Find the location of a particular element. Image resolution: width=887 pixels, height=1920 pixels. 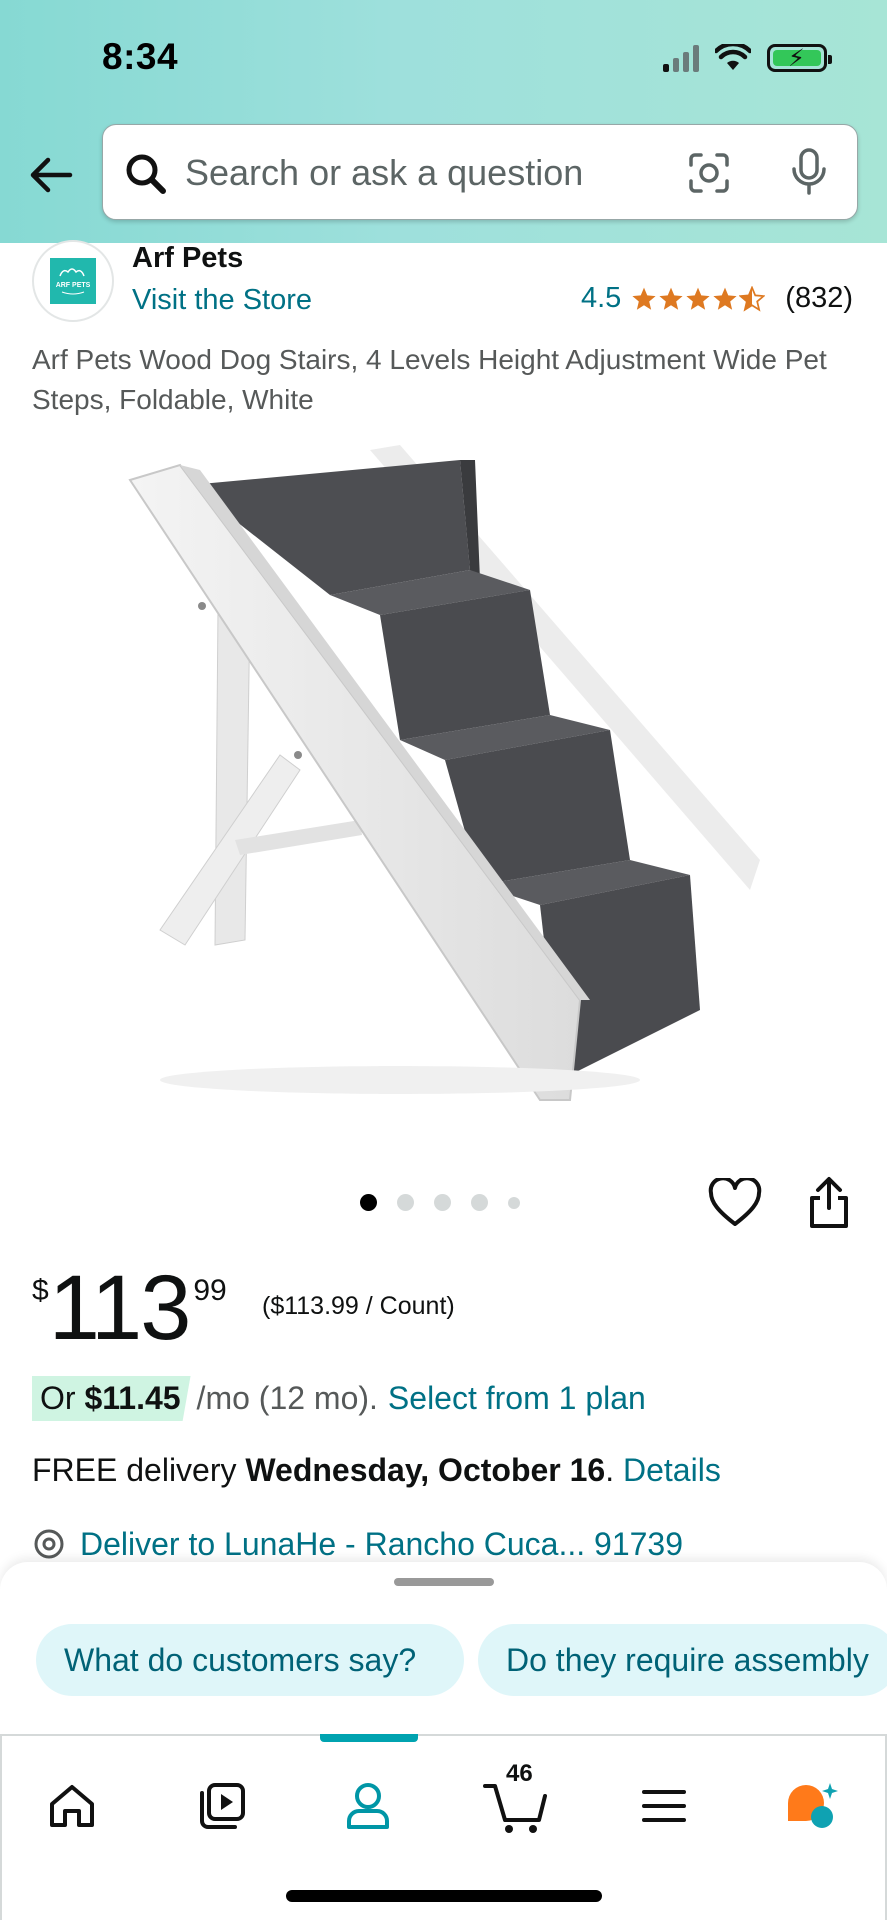

price: $ 113 99 is located at coordinates (129, 1308).